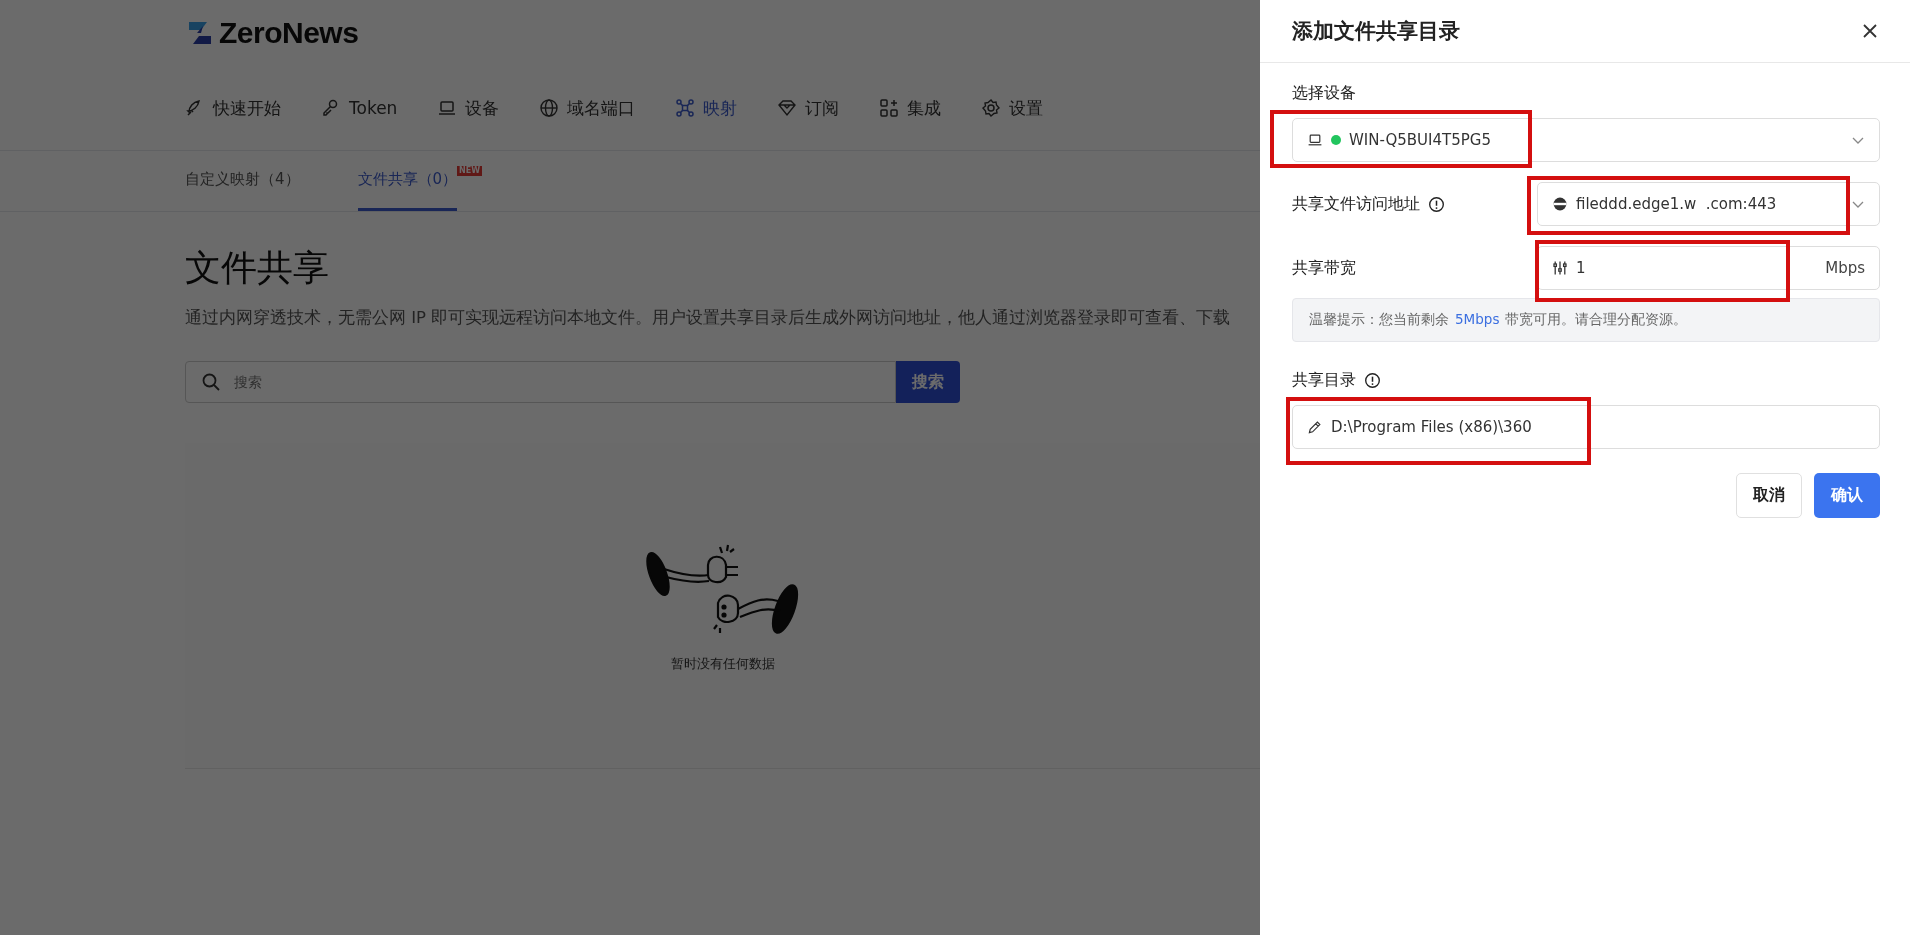 The height and width of the screenshot is (935, 1910). What do you see at coordinates (706, 108) in the screenshot?
I see `nav-item: 映射` at bounding box center [706, 108].